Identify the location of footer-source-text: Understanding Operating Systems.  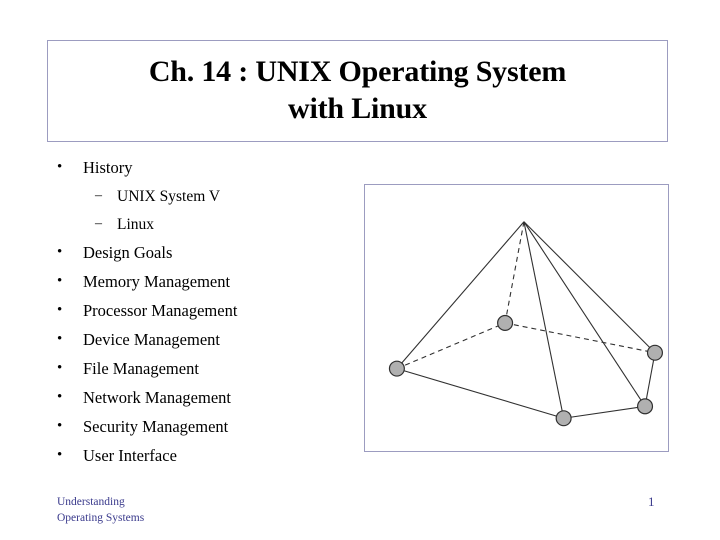
(101, 510).